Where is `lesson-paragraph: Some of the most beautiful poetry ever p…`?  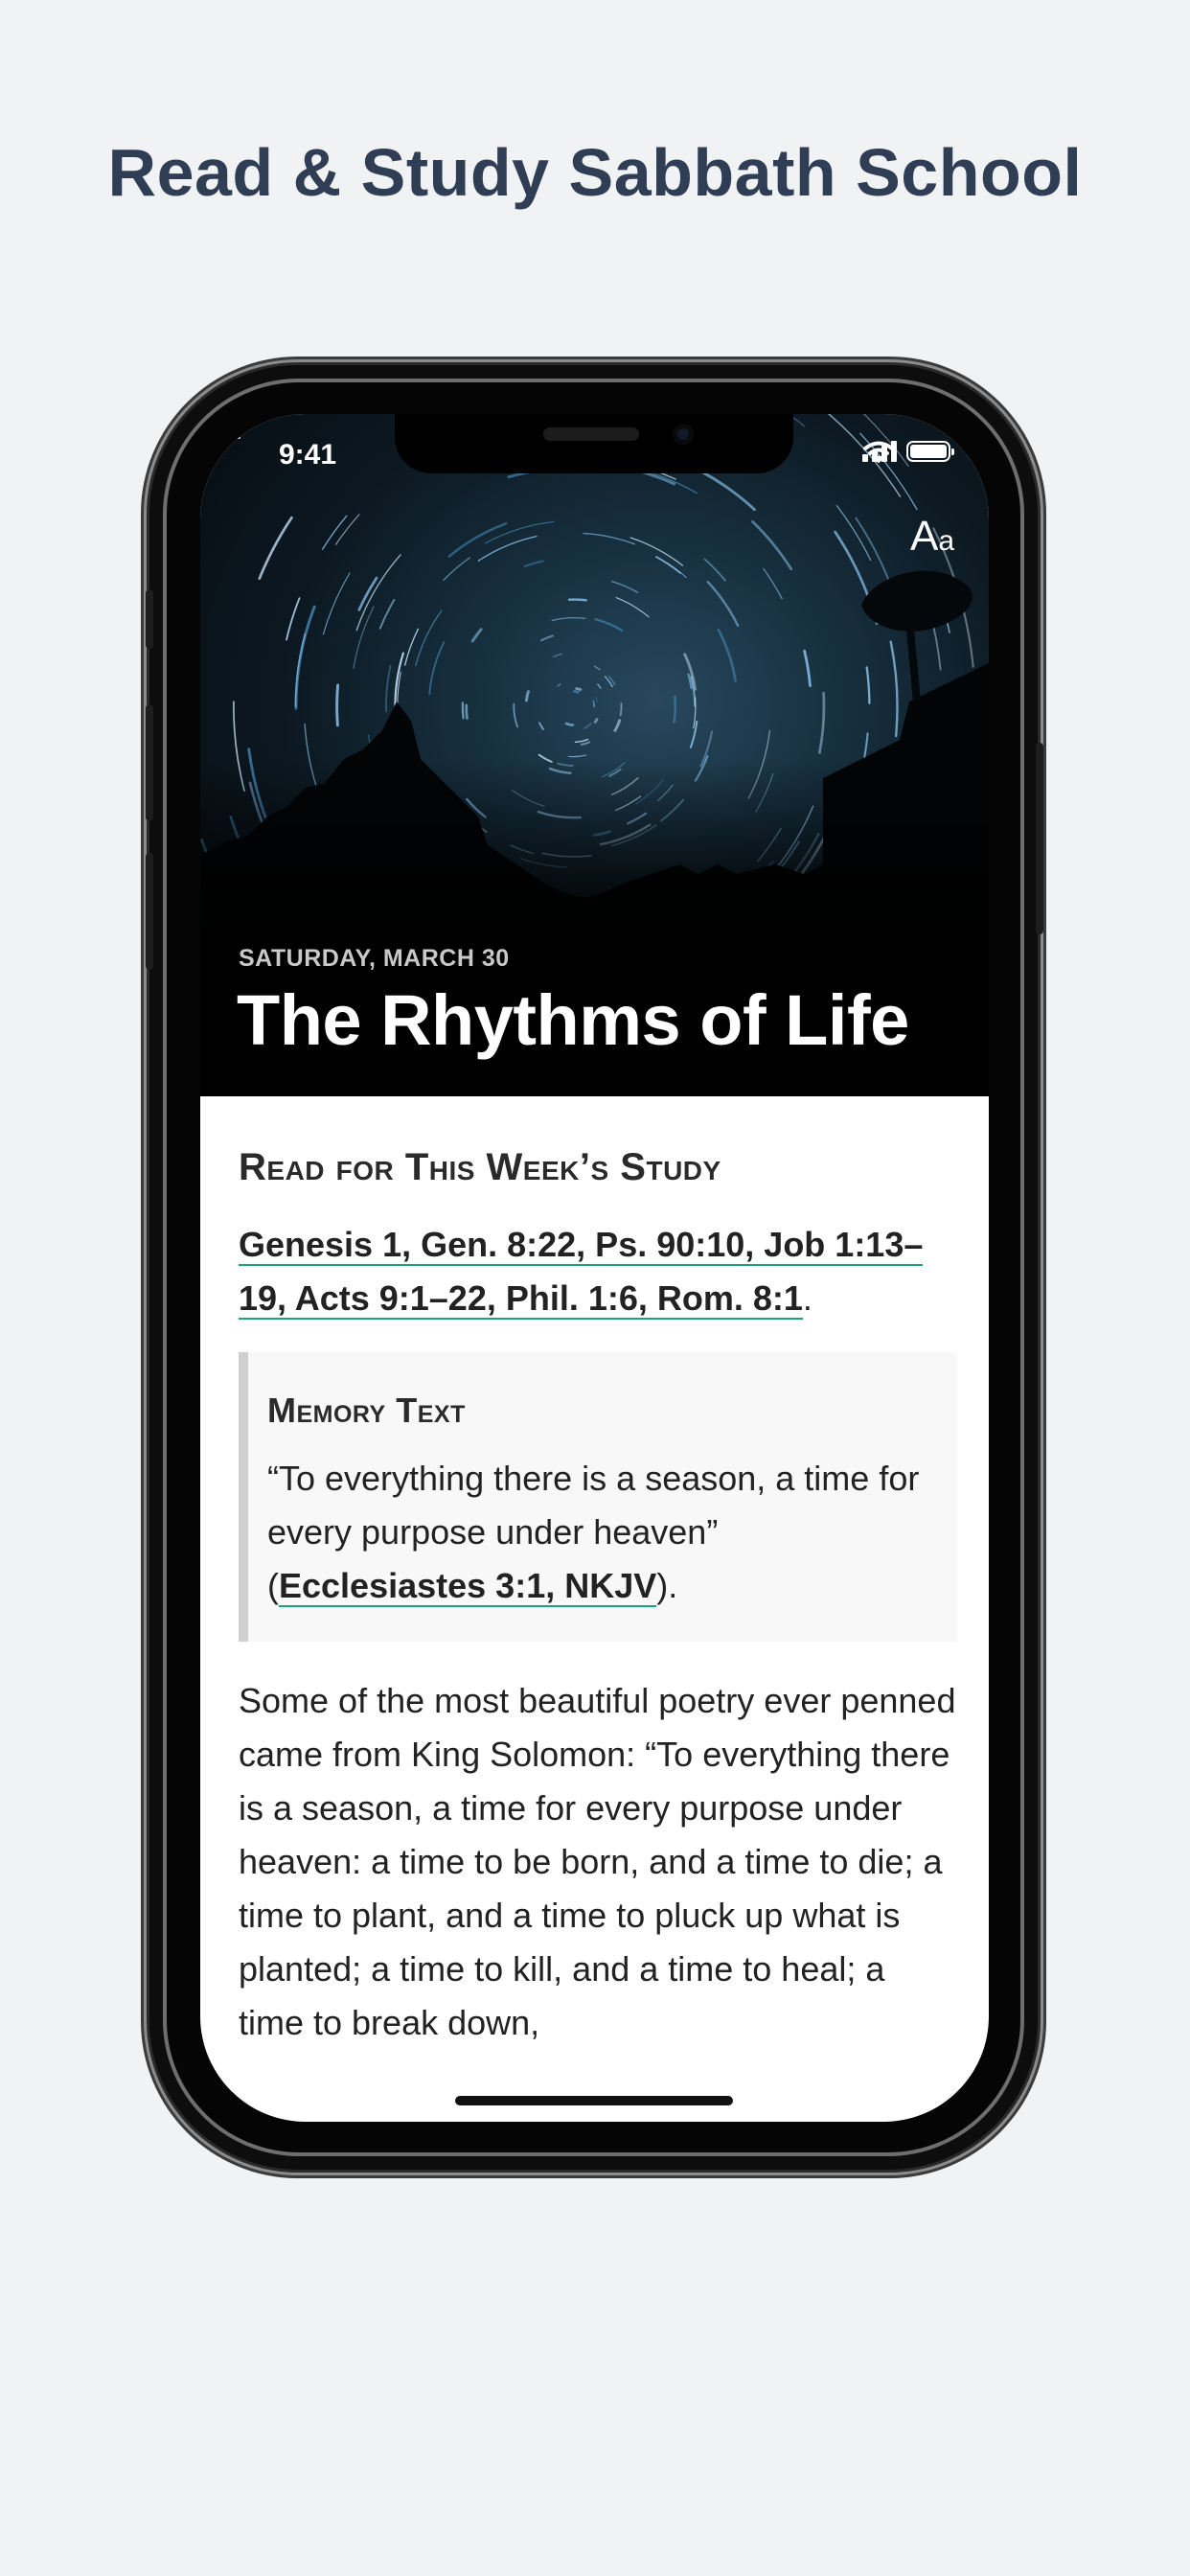 lesson-paragraph: Some of the most beautiful poetry ever p… is located at coordinates (598, 1861).